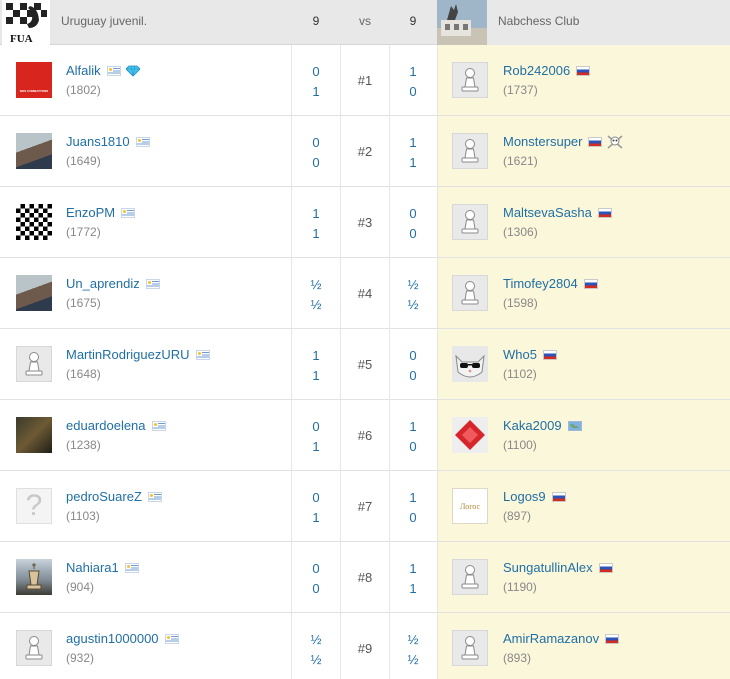 The image size is (730, 679). I want to click on right-player-name: SungatullinAlex, so click(548, 567).